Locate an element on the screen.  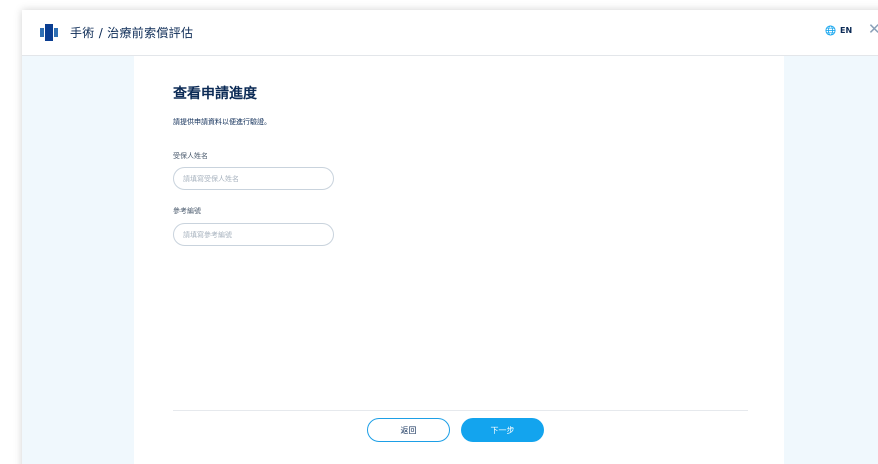
form-instruction: 請提供申請資料以便進行驗證。 is located at coordinates (222, 122).